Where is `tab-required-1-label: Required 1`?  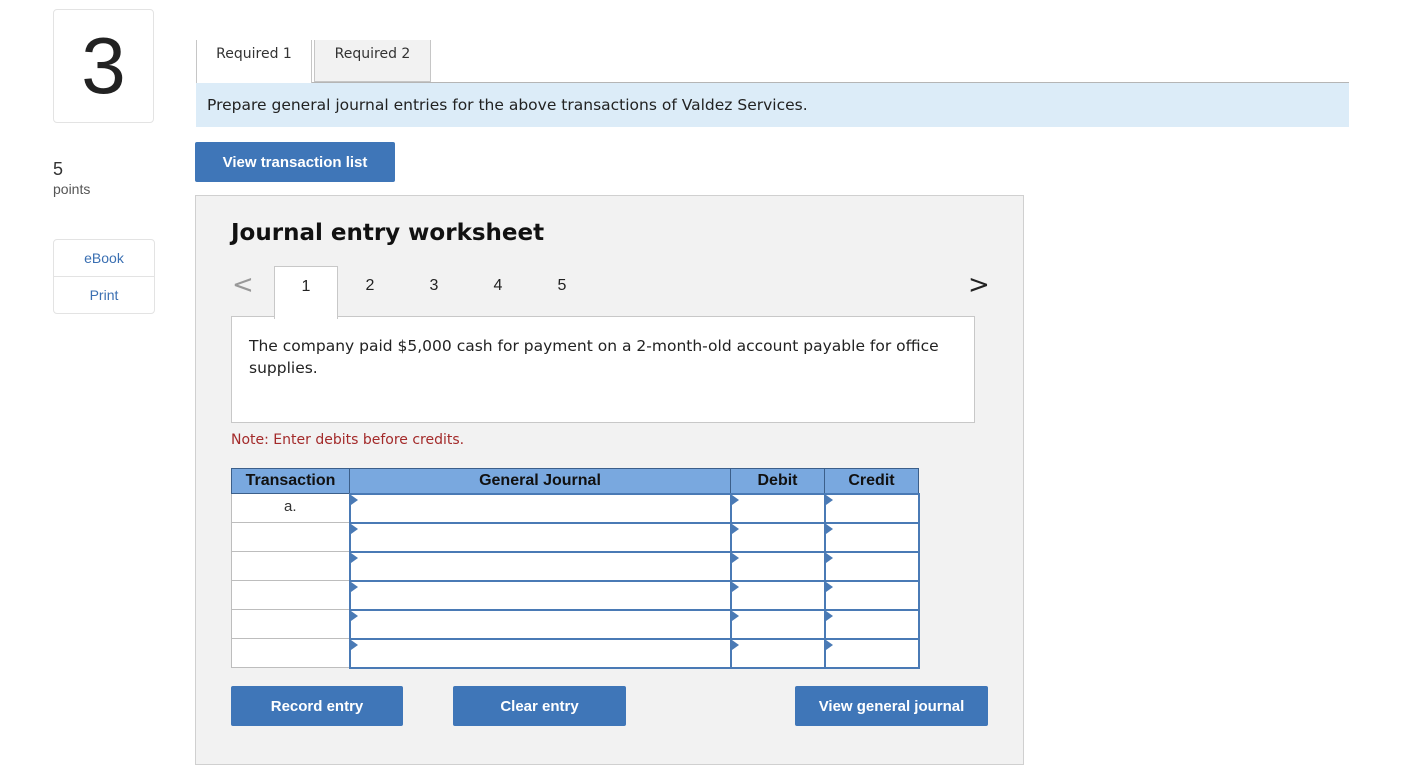
tab-required-1-label: Required 1 is located at coordinates (254, 54).